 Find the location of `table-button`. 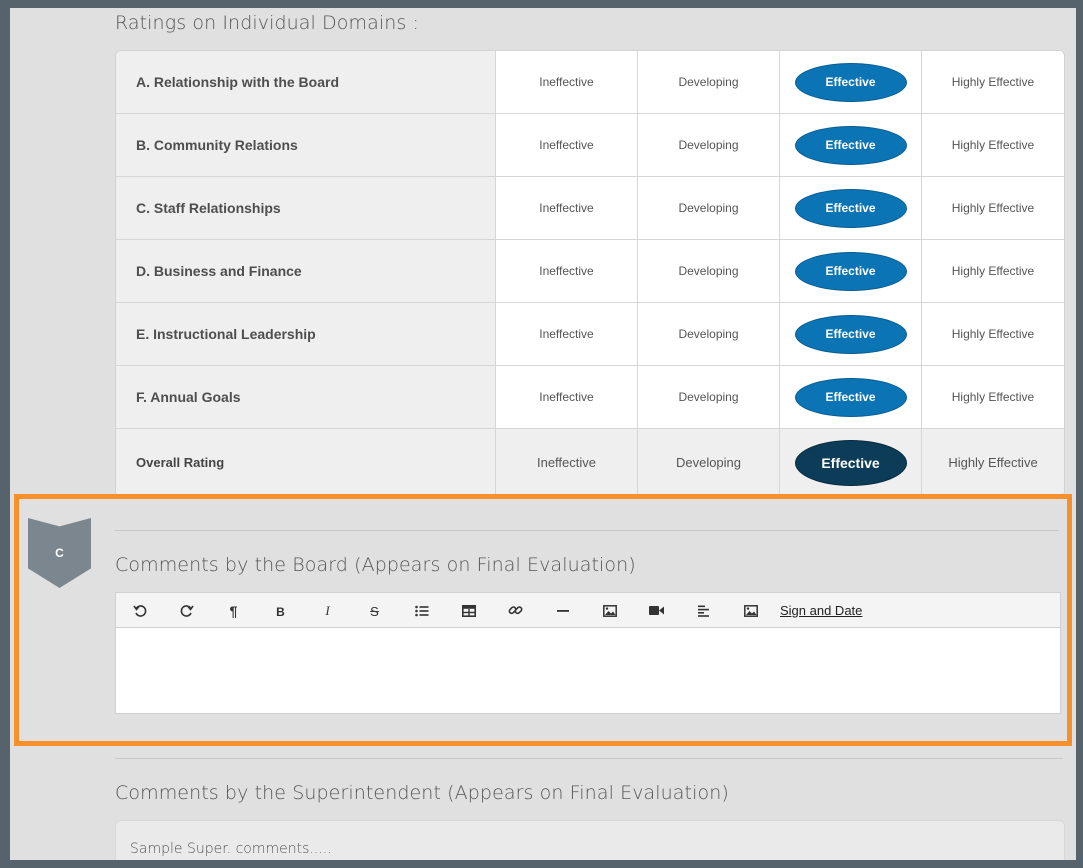

table-button is located at coordinates (468, 610).